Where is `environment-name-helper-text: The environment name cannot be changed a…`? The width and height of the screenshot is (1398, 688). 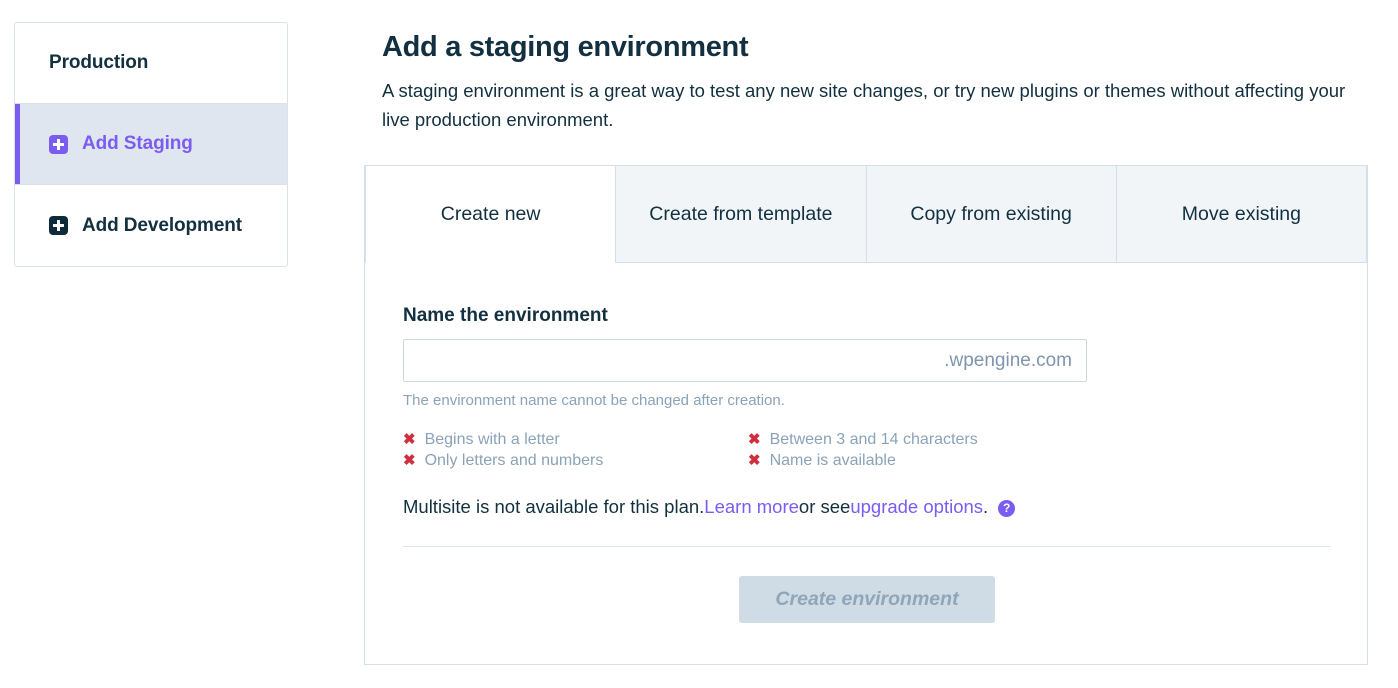
environment-name-helper-text: The environment name cannot be changed a… is located at coordinates (594, 400).